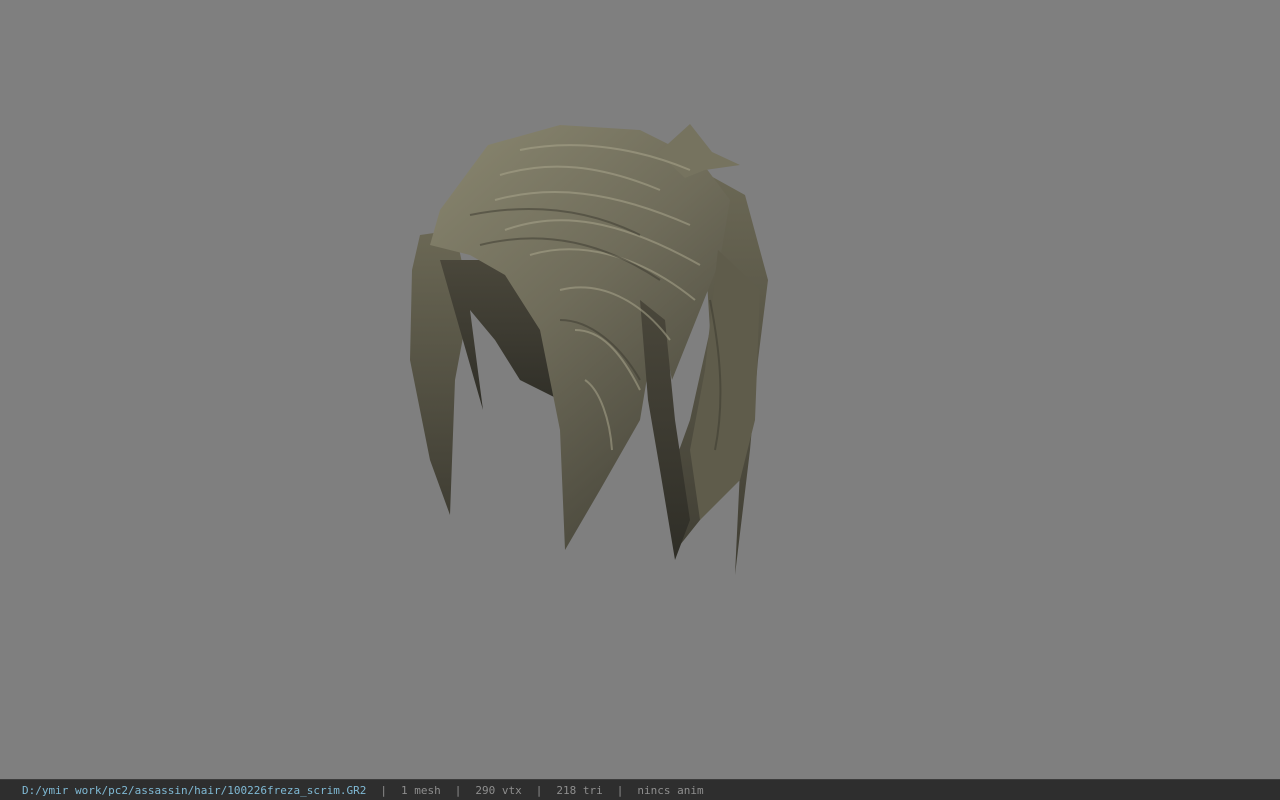 The width and height of the screenshot is (1280, 800). Describe the element at coordinates (421, 790) in the screenshot. I see `mesh-count: 1 mesh` at that location.